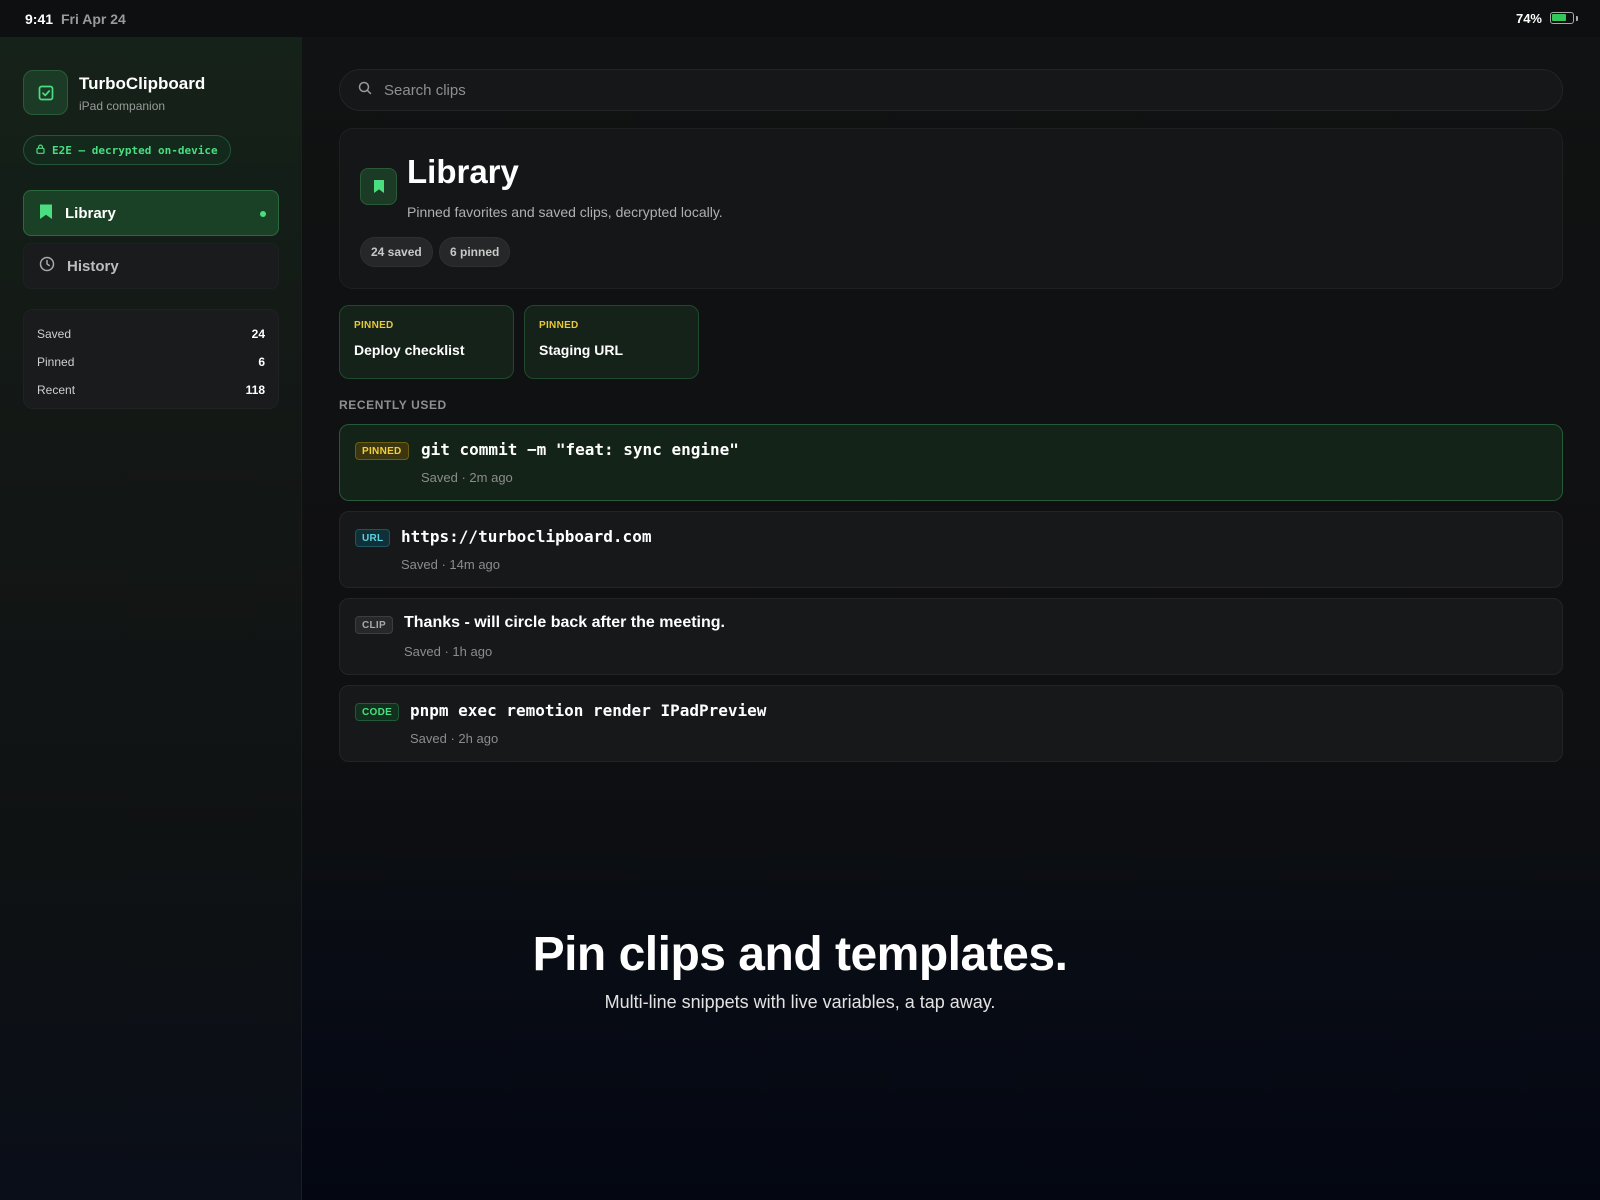  What do you see at coordinates (151, 362) in the screenshot?
I see `stat-row-pinned: Pinned 6` at bounding box center [151, 362].